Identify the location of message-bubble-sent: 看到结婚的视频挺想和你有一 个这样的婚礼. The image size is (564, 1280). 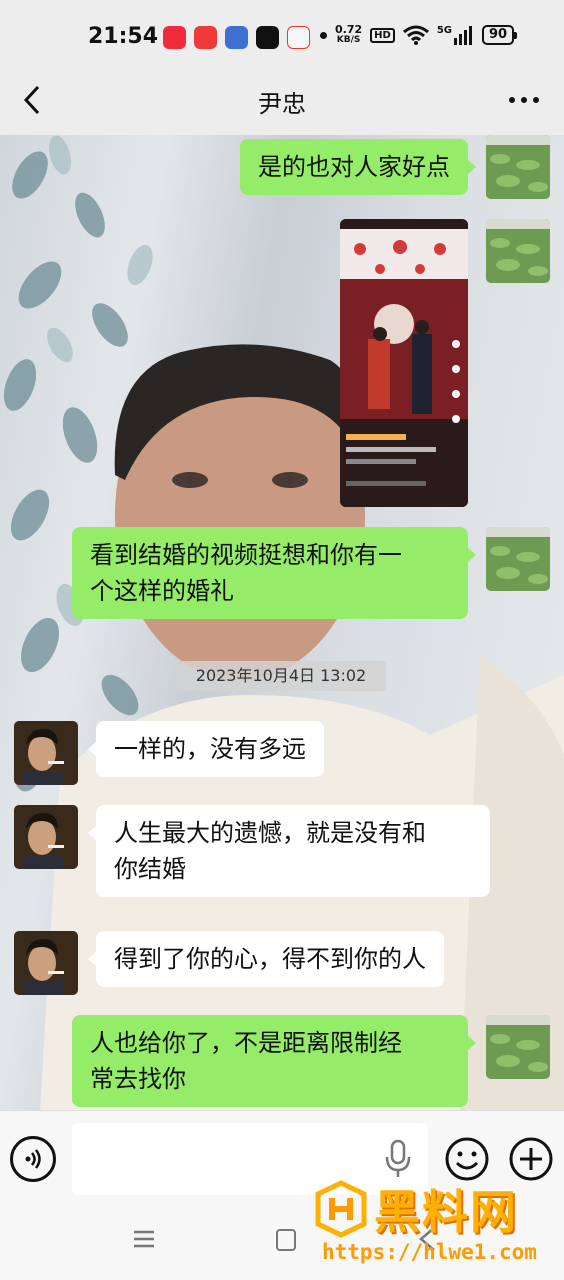
(274, 573).